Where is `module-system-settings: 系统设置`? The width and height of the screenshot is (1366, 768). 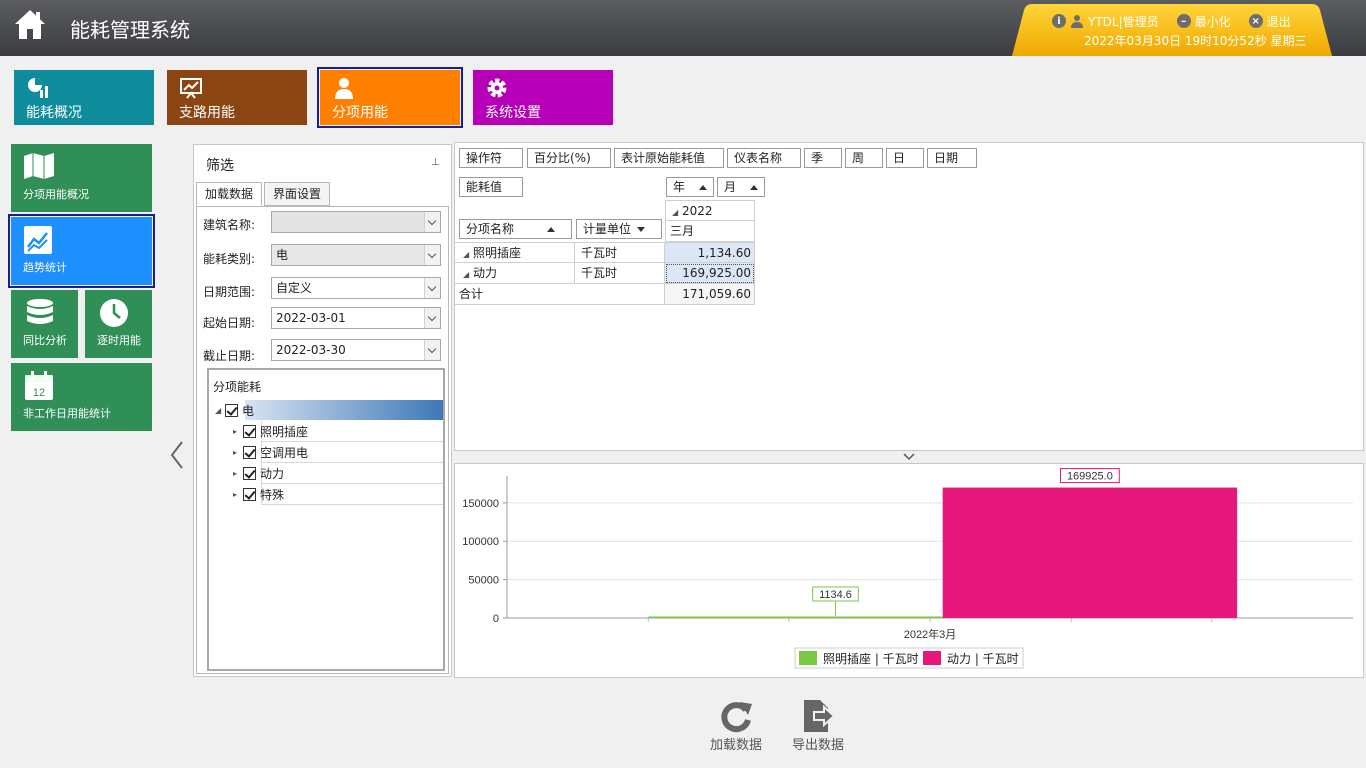
module-system-settings: 系统设置 is located at coordinates (543, 97).